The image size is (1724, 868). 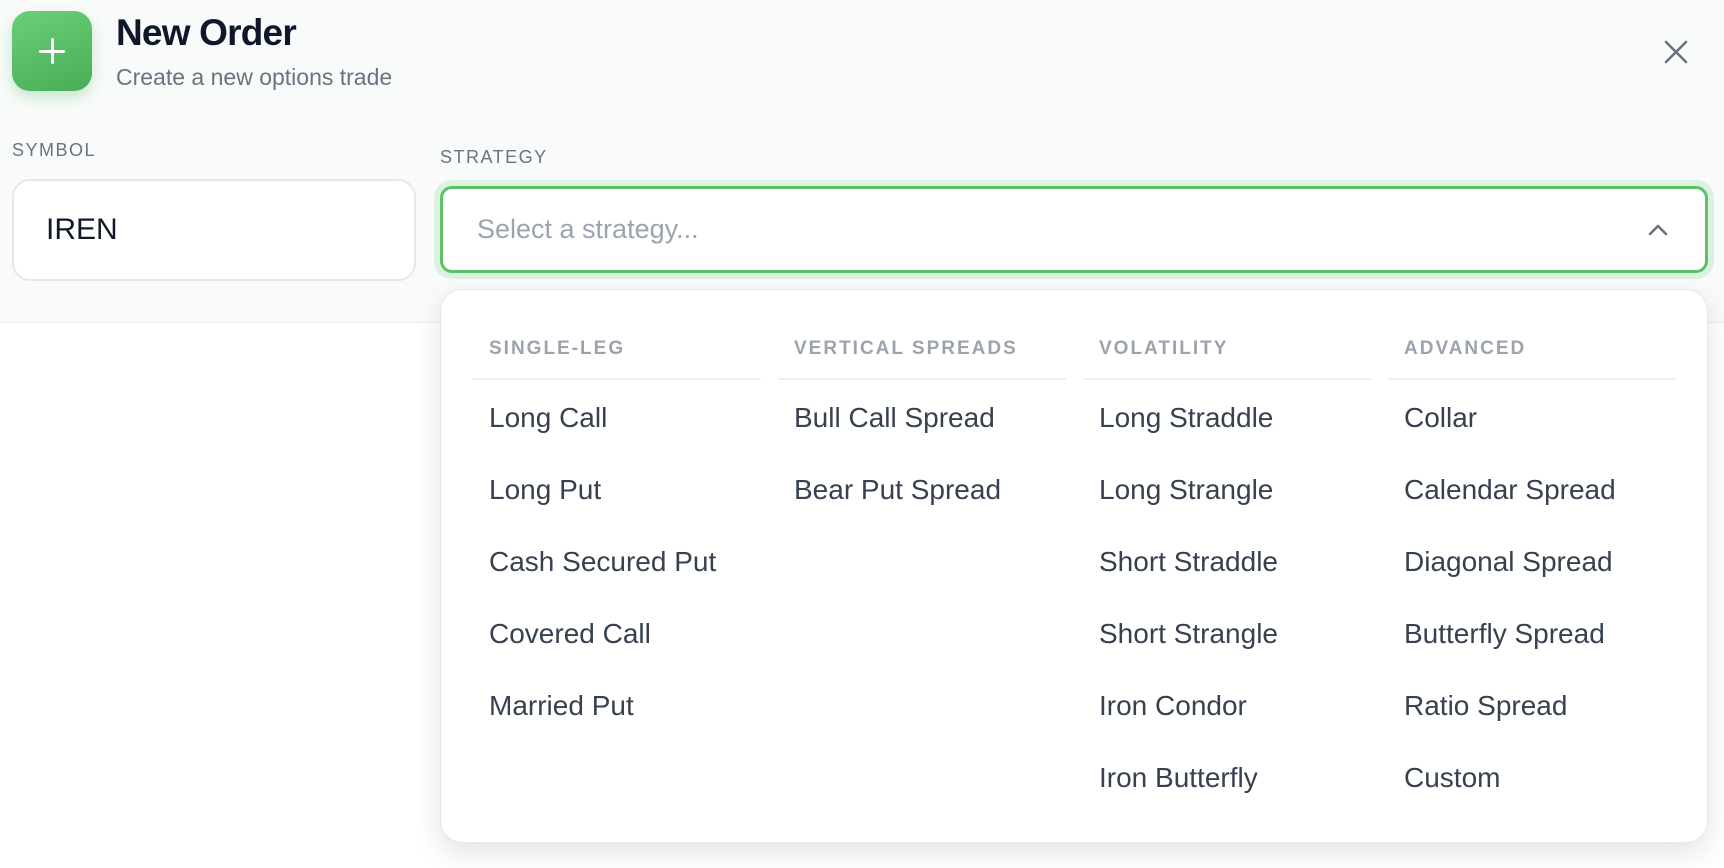 What do you see at coordinates (617, 359) in the screenshot?
I see `column-heading: SINGLE-LEG` at bounding box center [617, 359].